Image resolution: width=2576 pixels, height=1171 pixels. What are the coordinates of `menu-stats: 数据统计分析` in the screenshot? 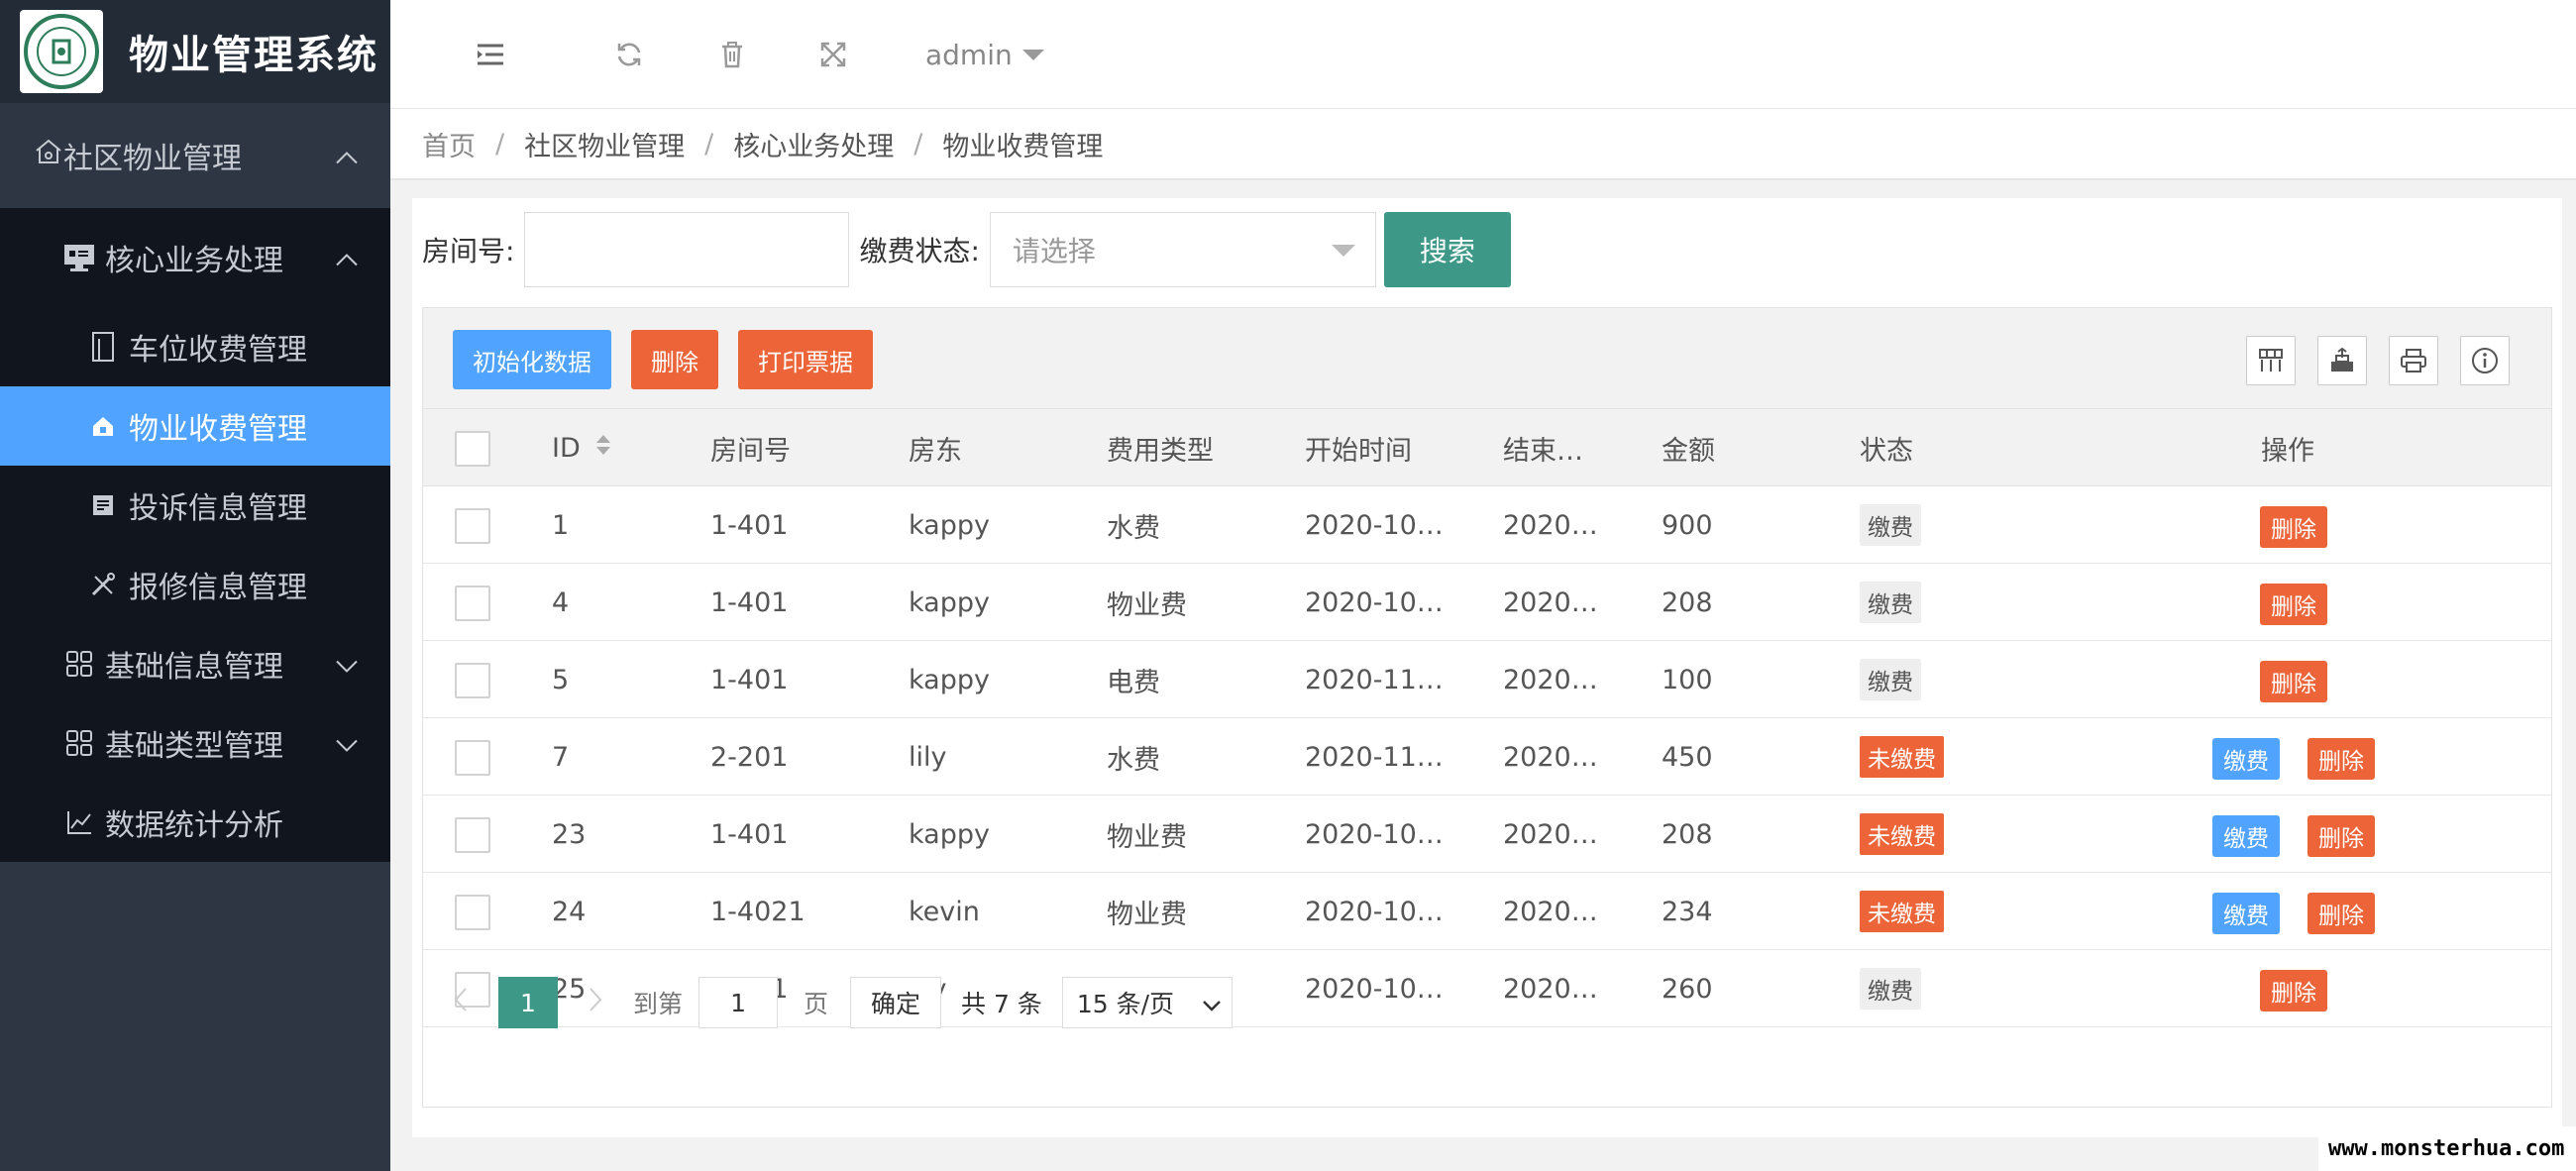 It's located at (195, 822).